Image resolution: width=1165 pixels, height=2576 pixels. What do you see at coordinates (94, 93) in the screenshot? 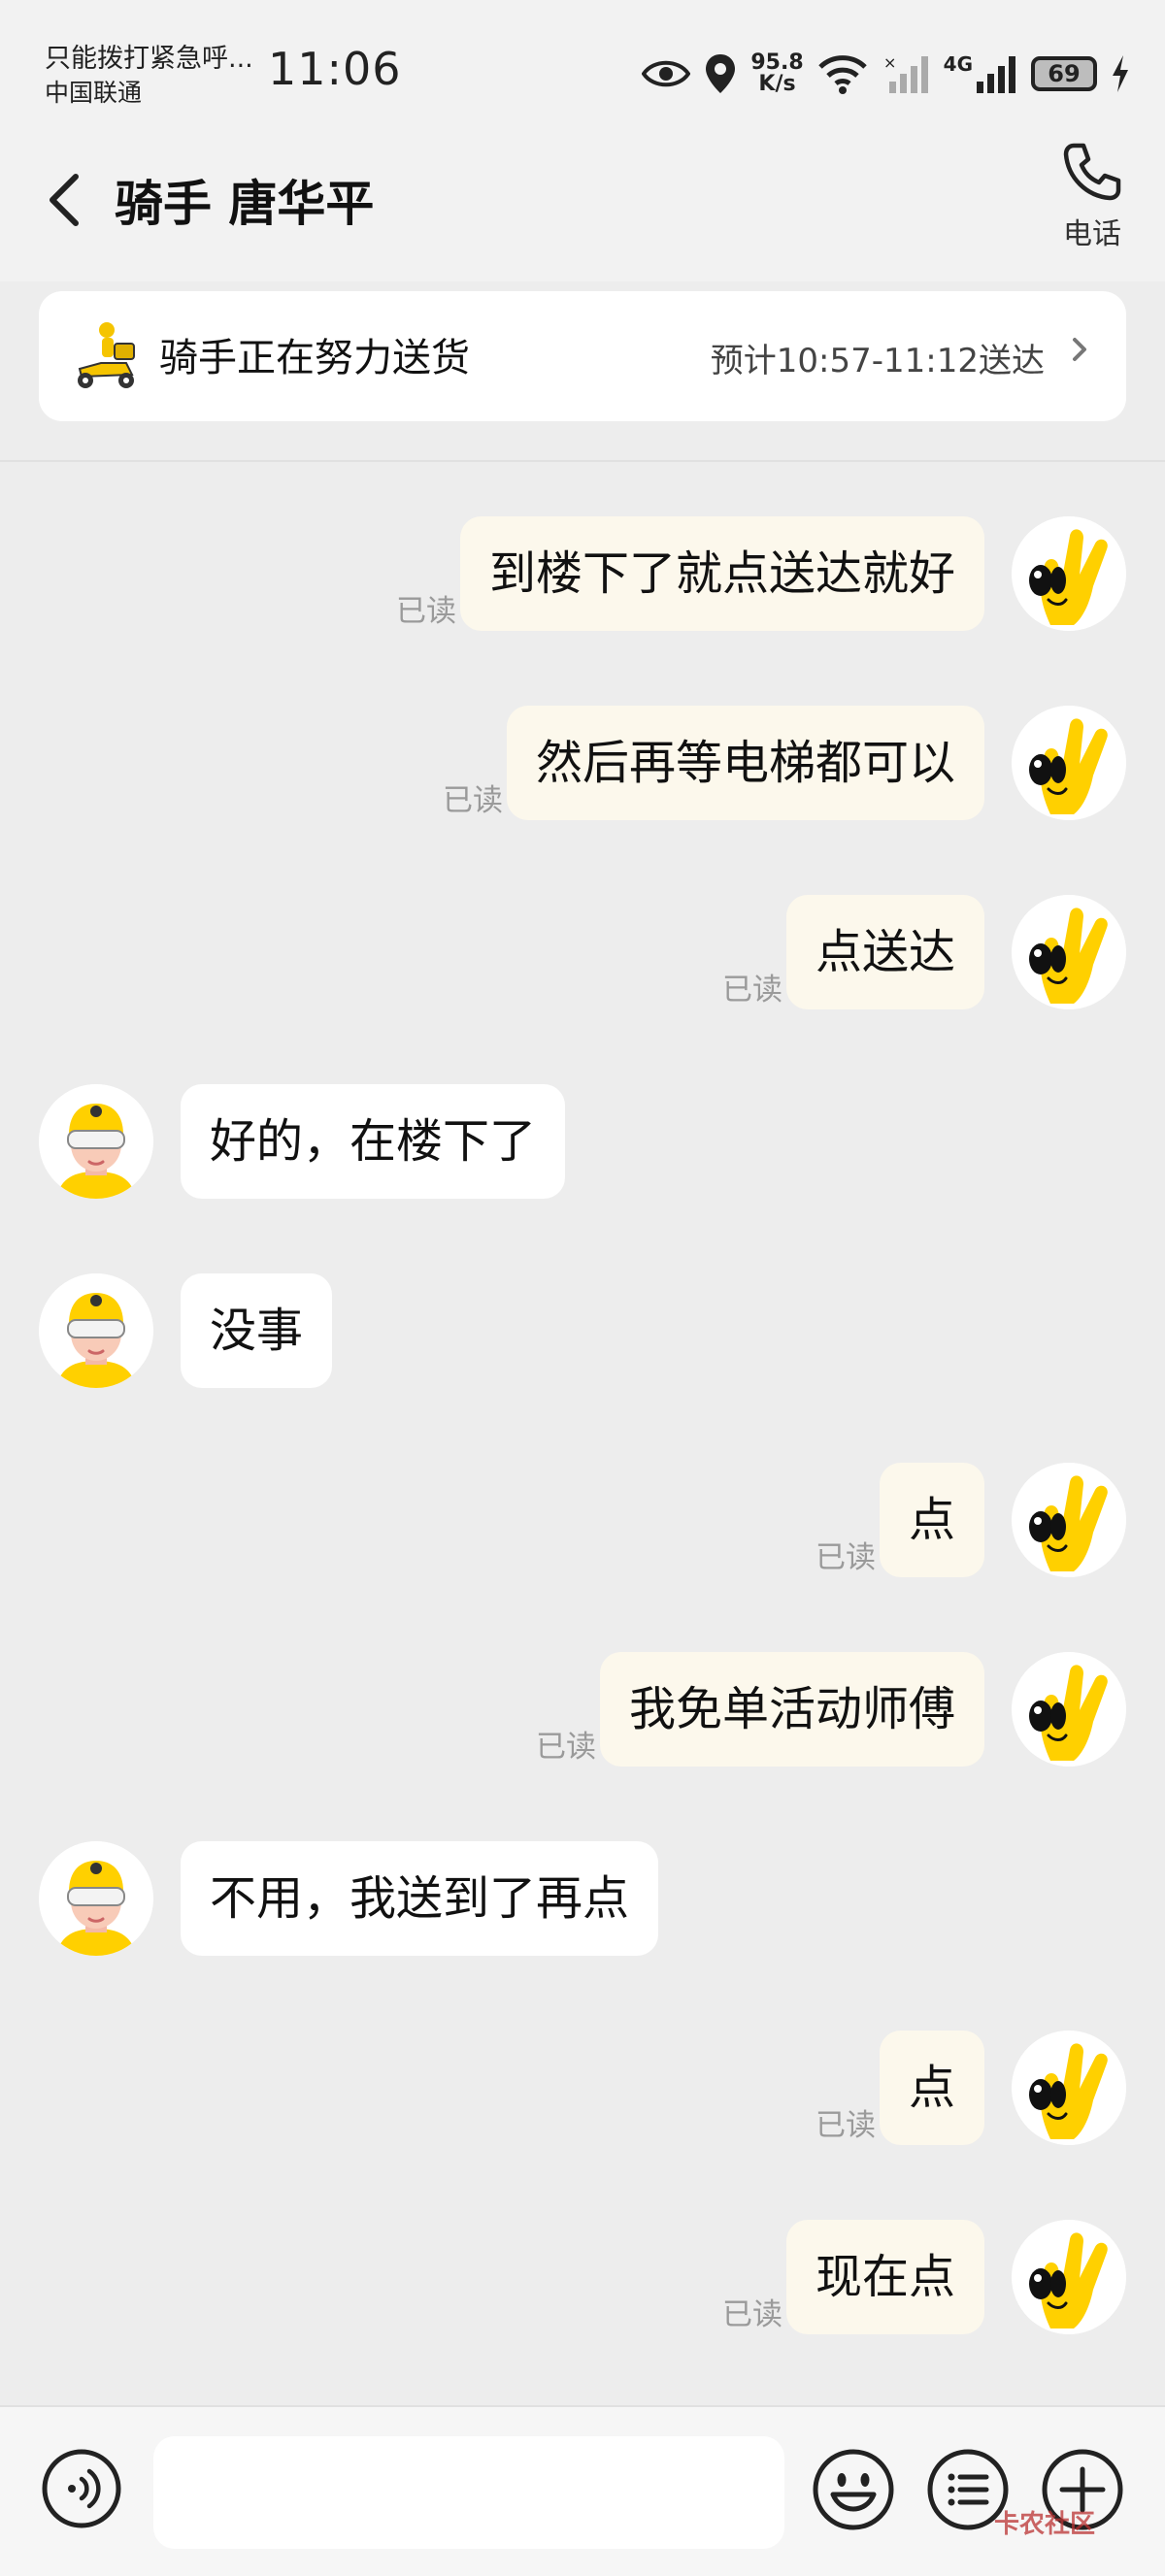
I see `carrier-name: 中国联通` at bounding box center [94, 93].